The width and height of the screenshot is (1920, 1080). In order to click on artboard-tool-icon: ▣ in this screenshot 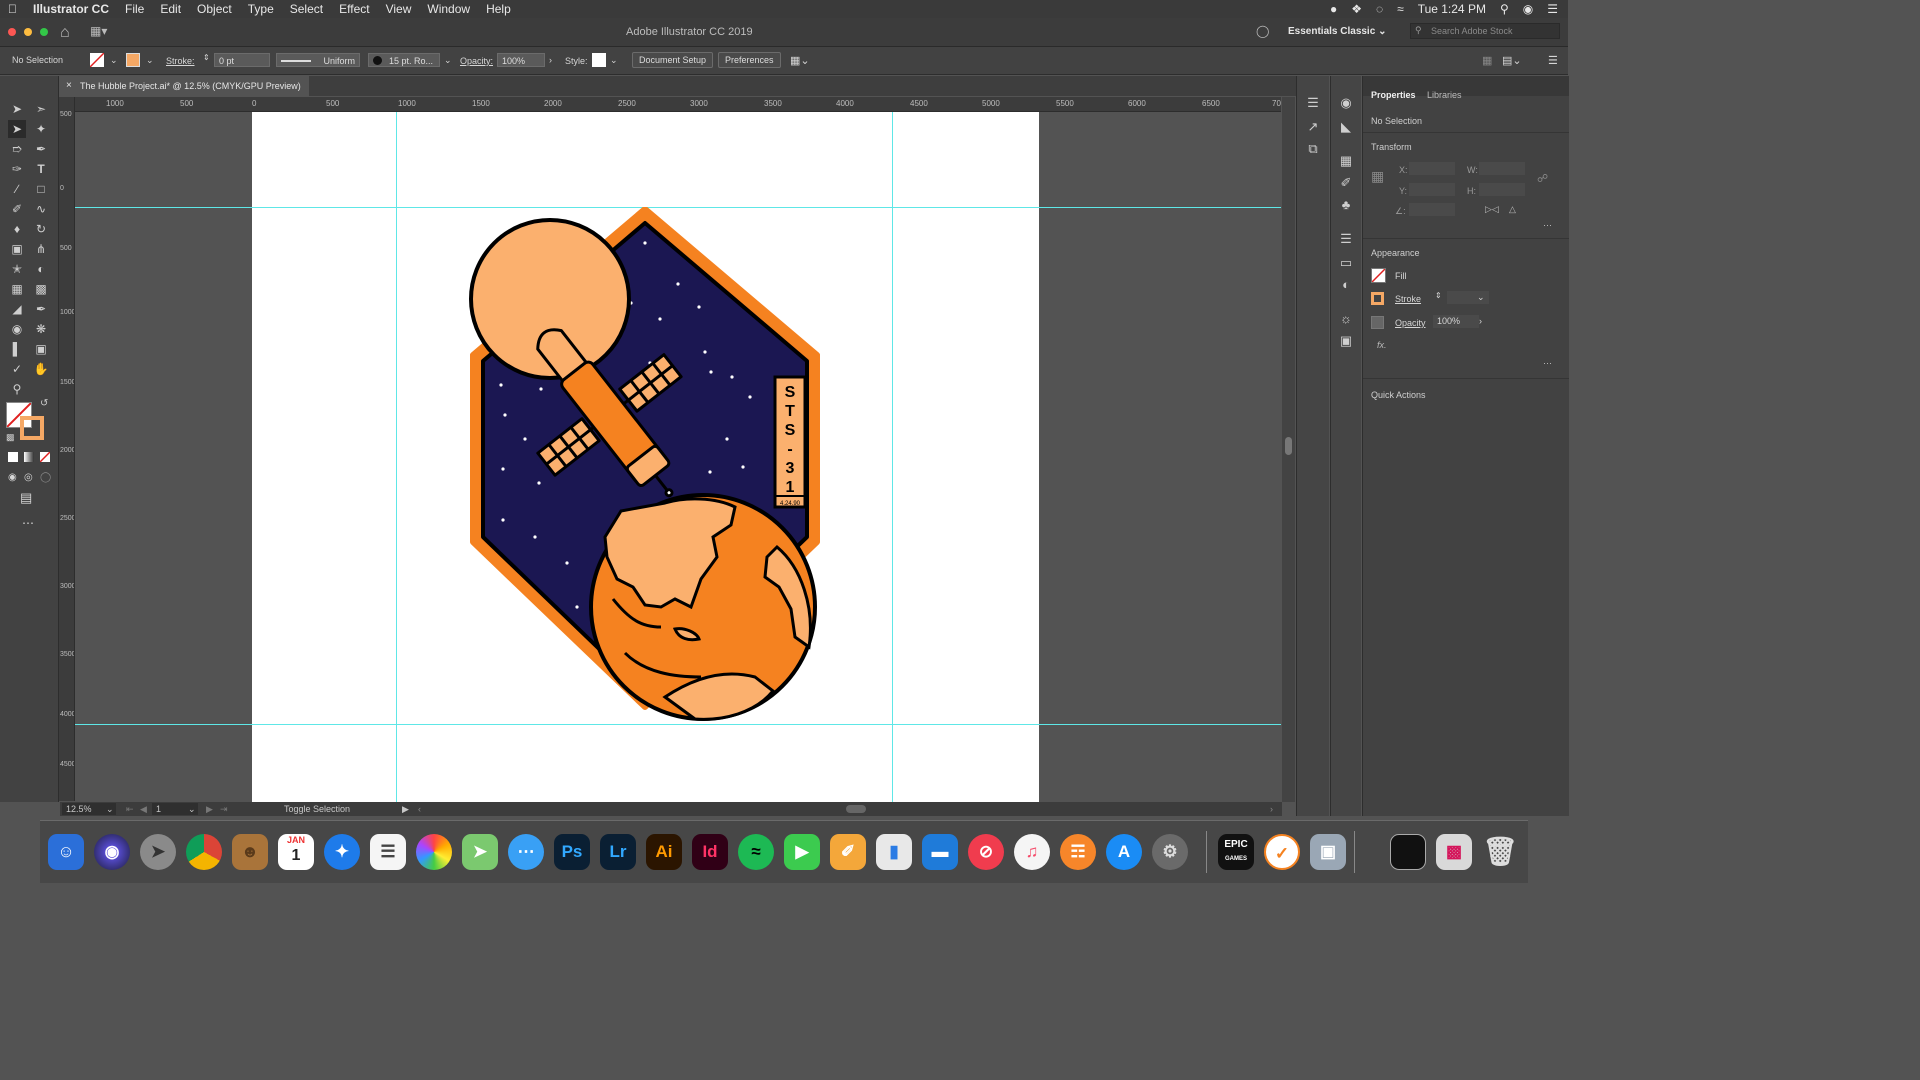, I will do `click(41, 349)`.